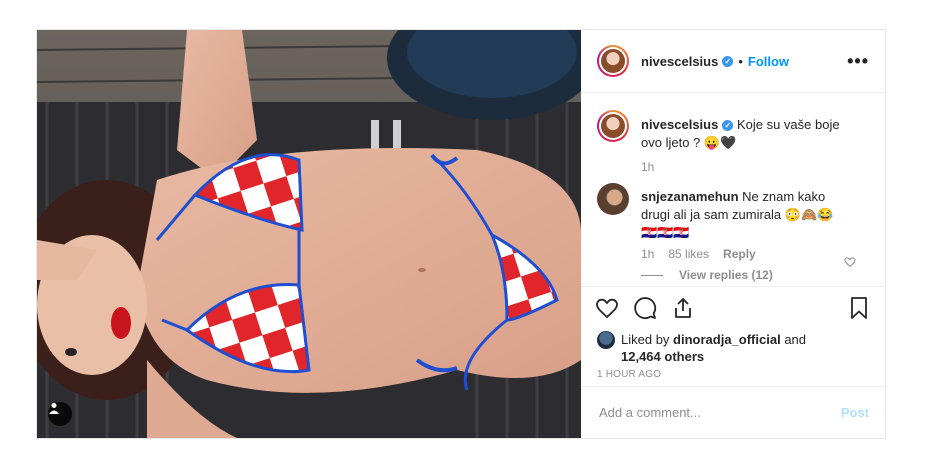 The width and height of the screenshot is (940, 463). Describe the element at coordinates (613, 61) in the screenshot. I see `author-avatar` at that location.